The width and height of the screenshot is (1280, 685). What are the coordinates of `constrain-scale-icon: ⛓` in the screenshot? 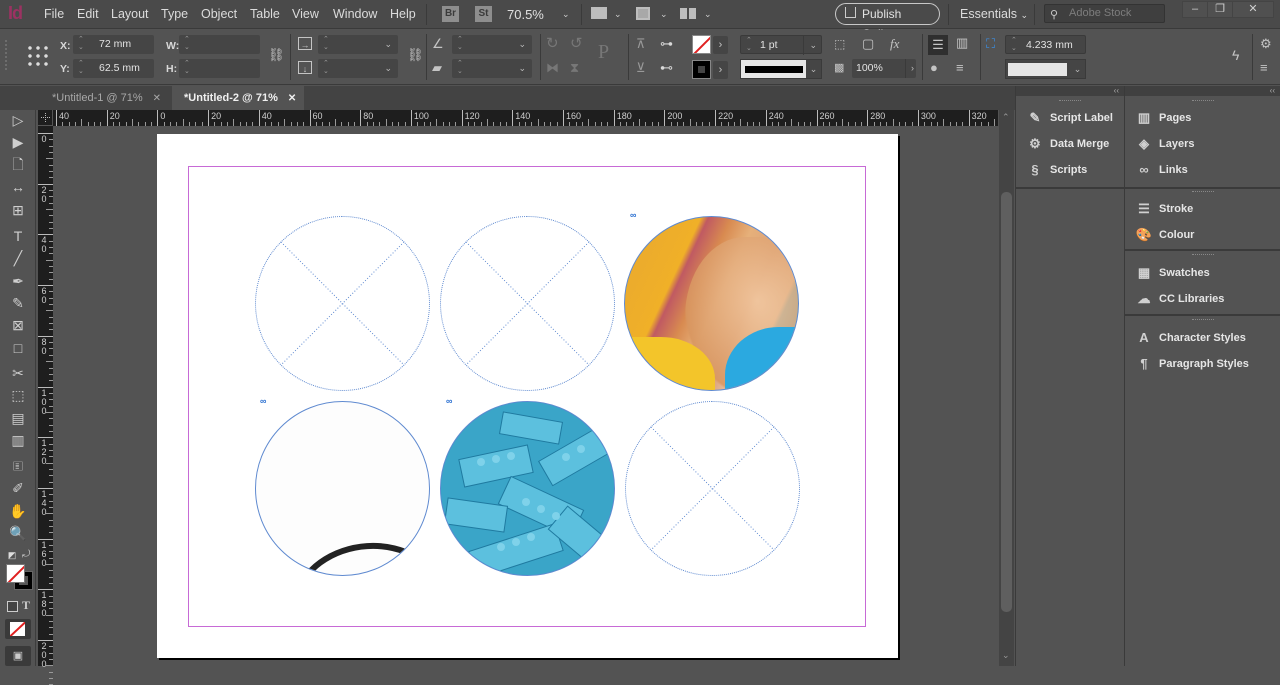 It's located at (415, 55).